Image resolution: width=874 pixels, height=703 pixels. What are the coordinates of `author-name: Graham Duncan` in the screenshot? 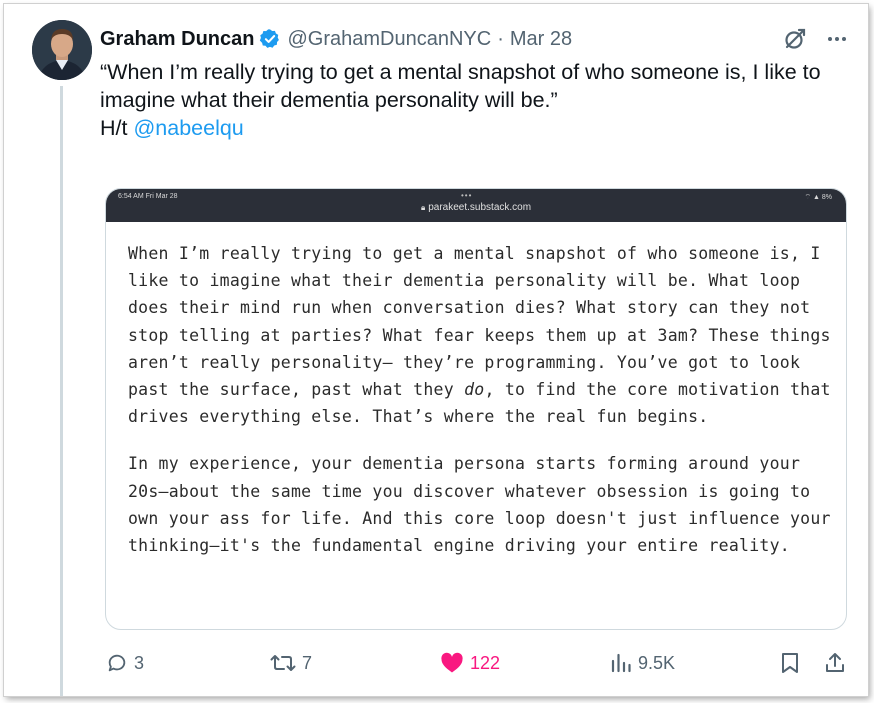 It's located at (177, 39).